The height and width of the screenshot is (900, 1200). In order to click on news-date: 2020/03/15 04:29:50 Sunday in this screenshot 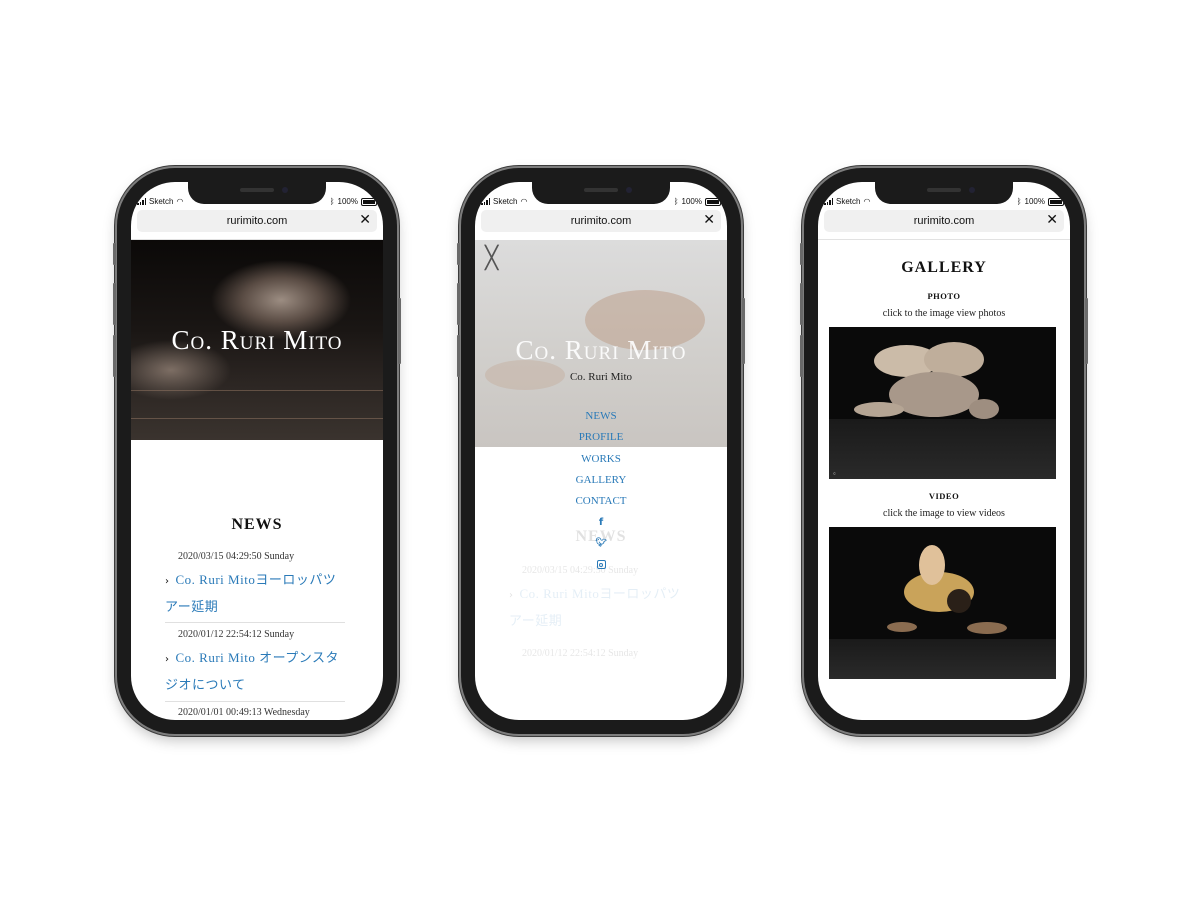, I will do `click(236, 556)`.